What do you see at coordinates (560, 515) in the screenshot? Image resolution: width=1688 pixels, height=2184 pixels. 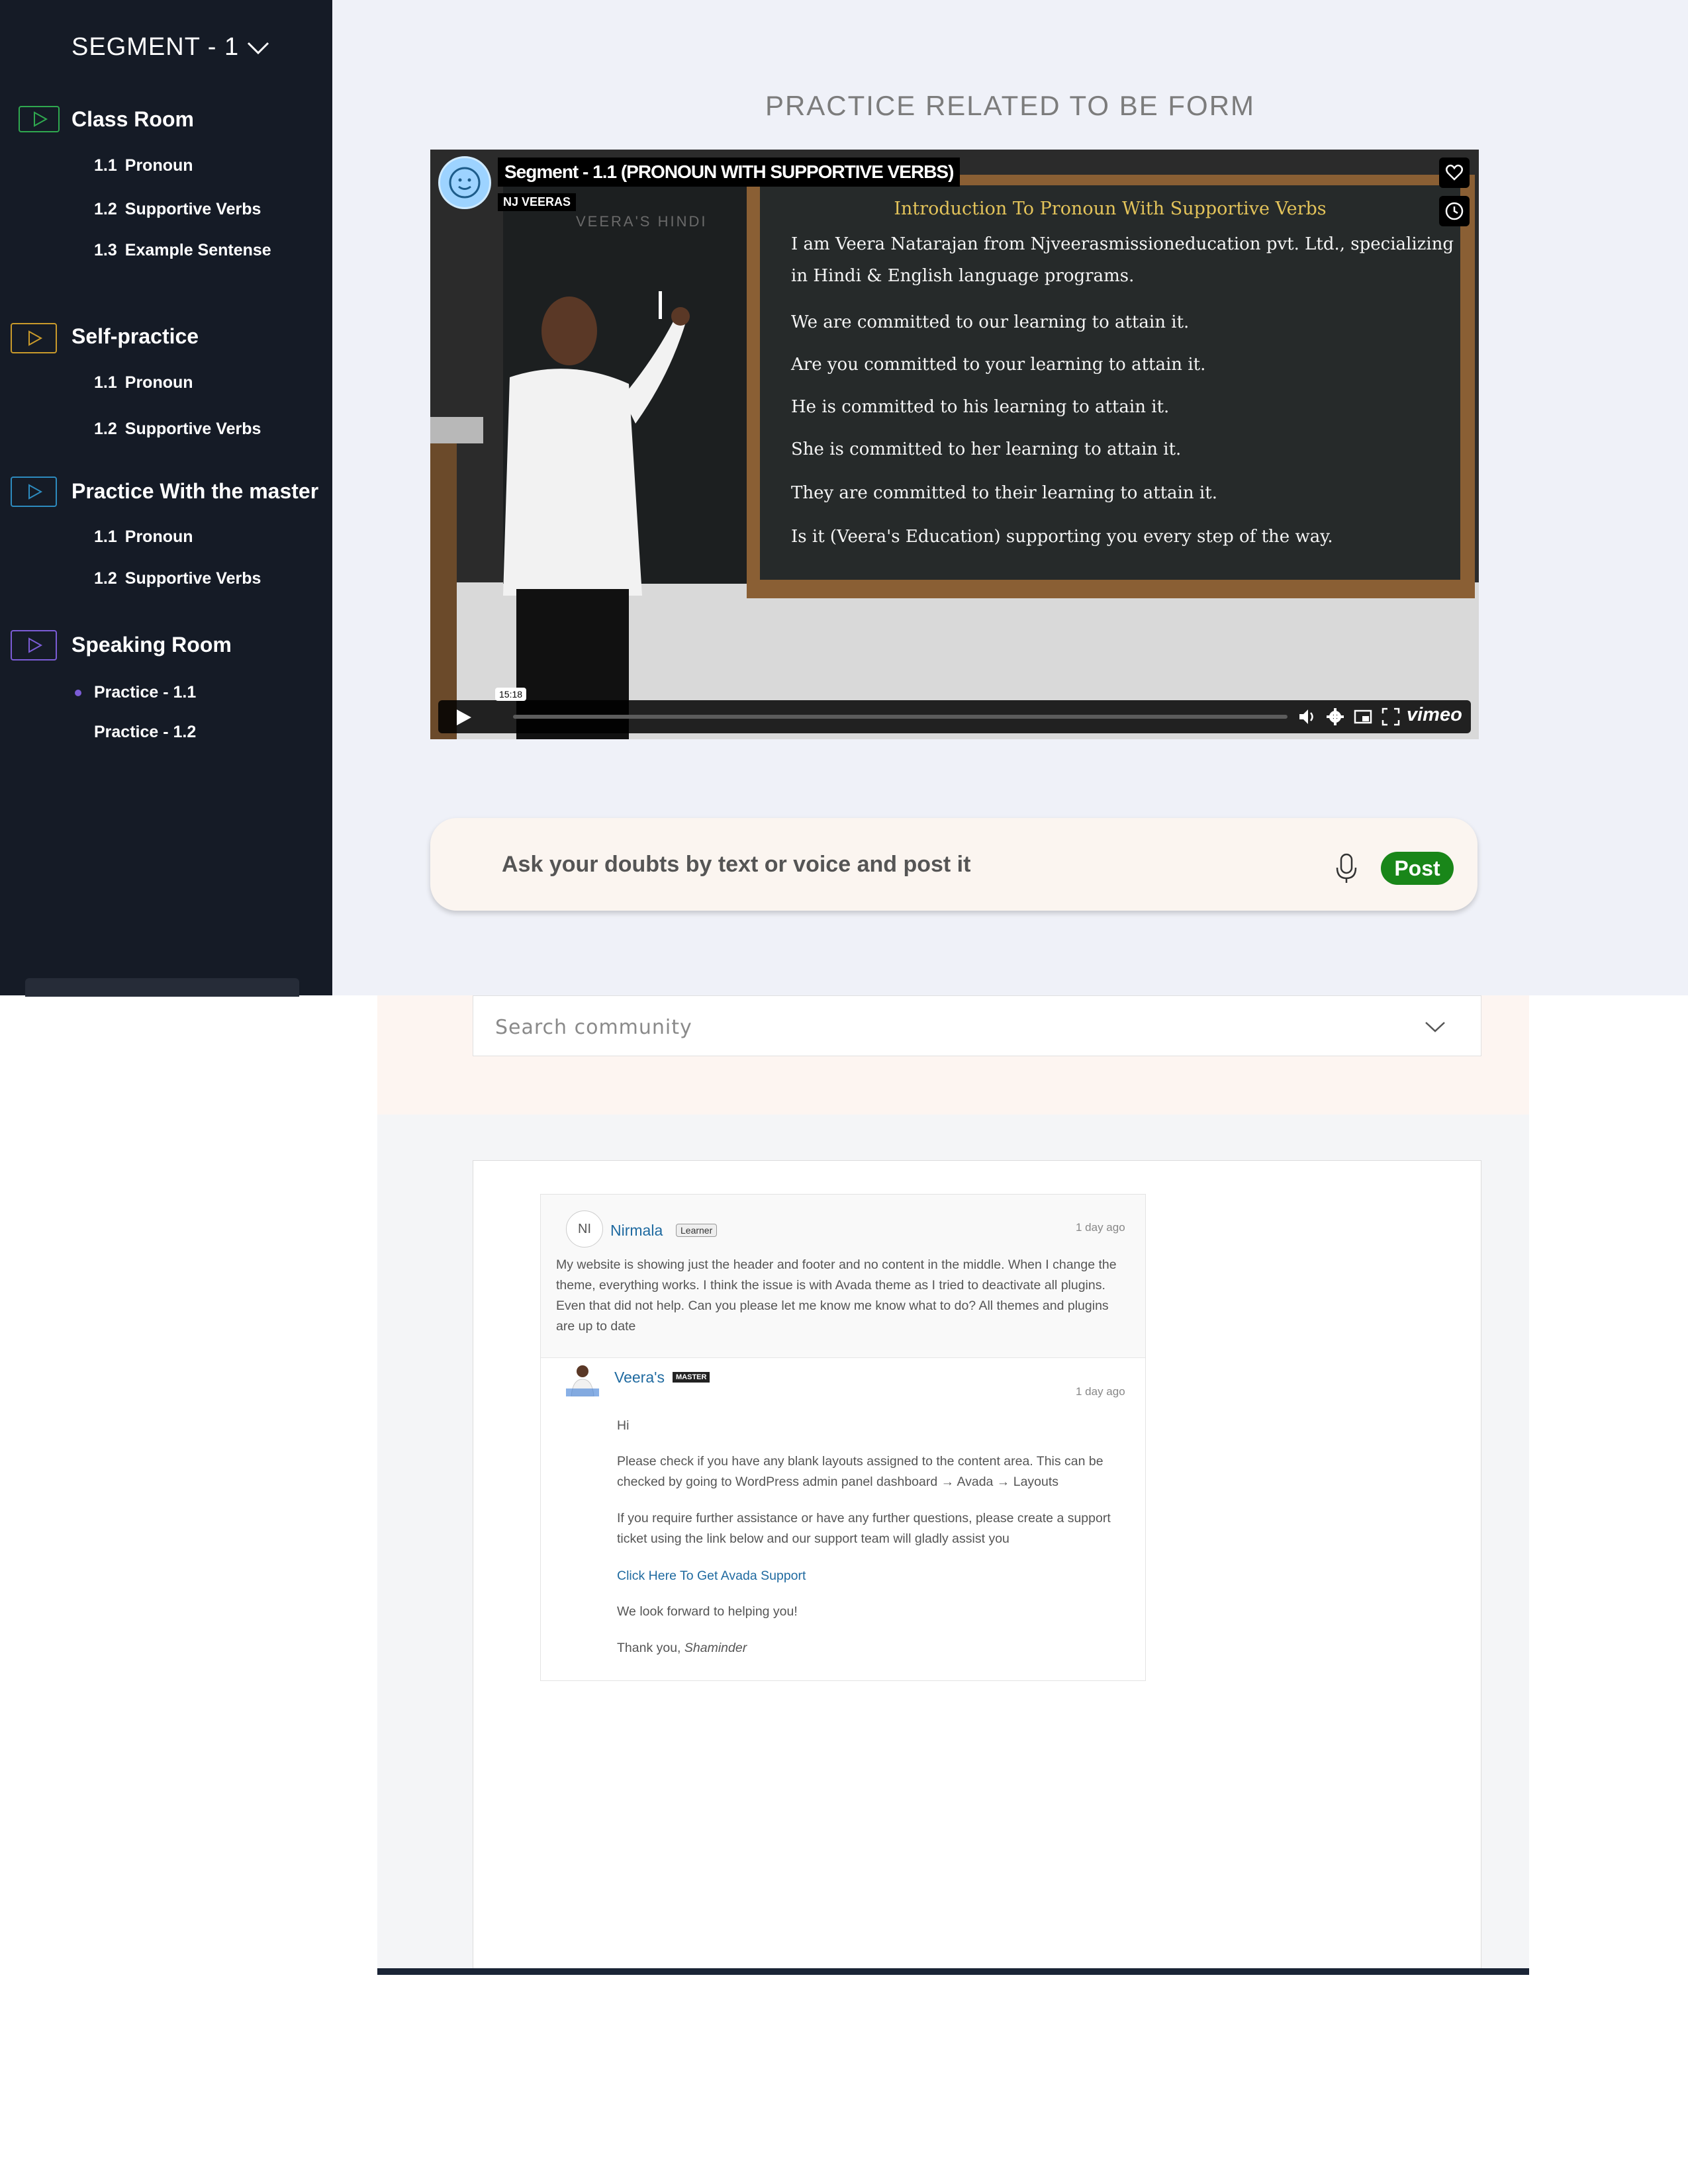 I see `teacher-figure` at bounding box center [560, 515].